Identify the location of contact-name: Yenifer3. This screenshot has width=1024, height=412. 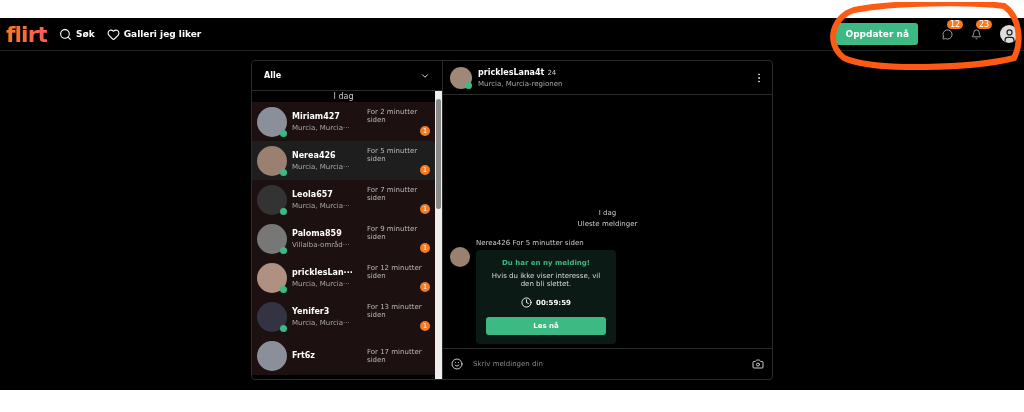
(311, 311).